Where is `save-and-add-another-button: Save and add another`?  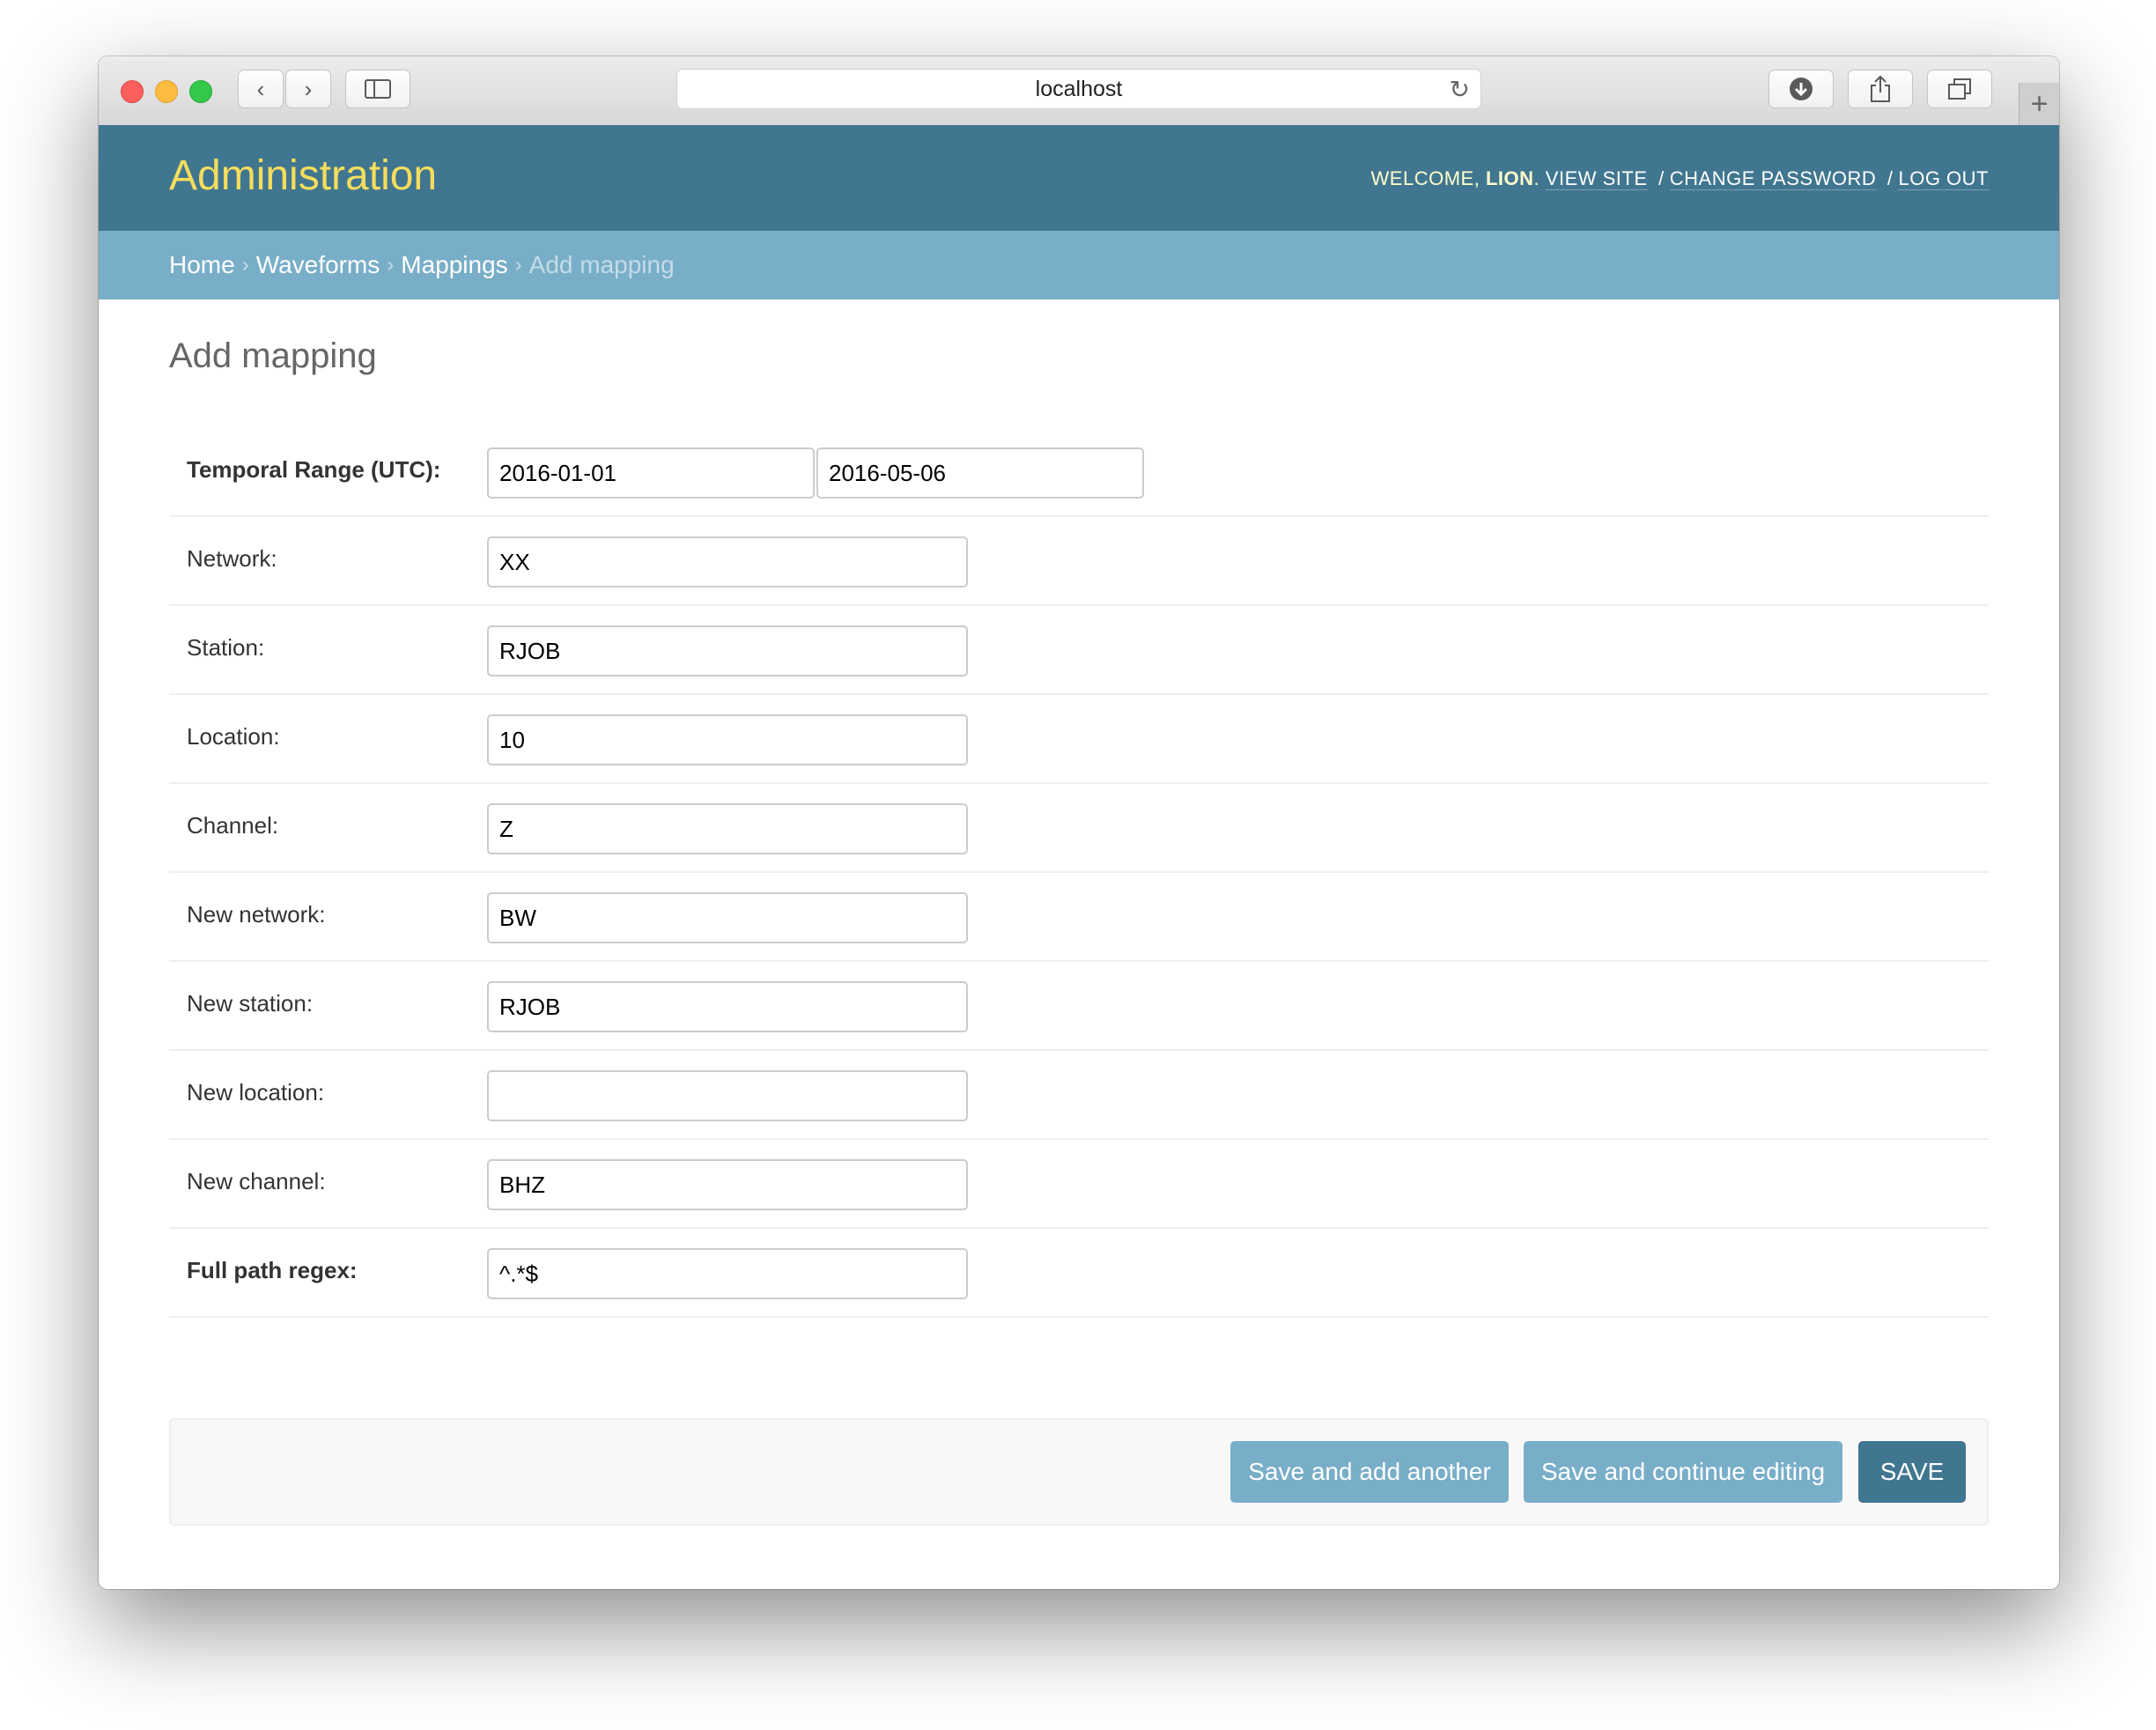
save-and-add-another-button: Save and add another is located at coordinates (1369, 1472).